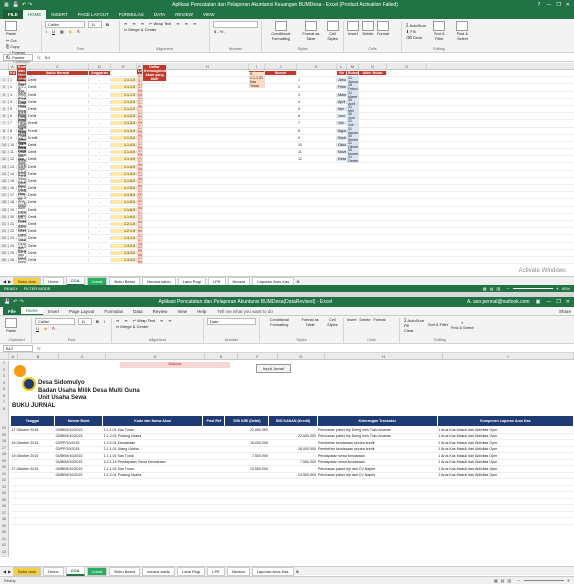 The image size is (574, 584). Describe the element at coordinates (13, 259) in the screenshot. I see `cell: 26` at that location.